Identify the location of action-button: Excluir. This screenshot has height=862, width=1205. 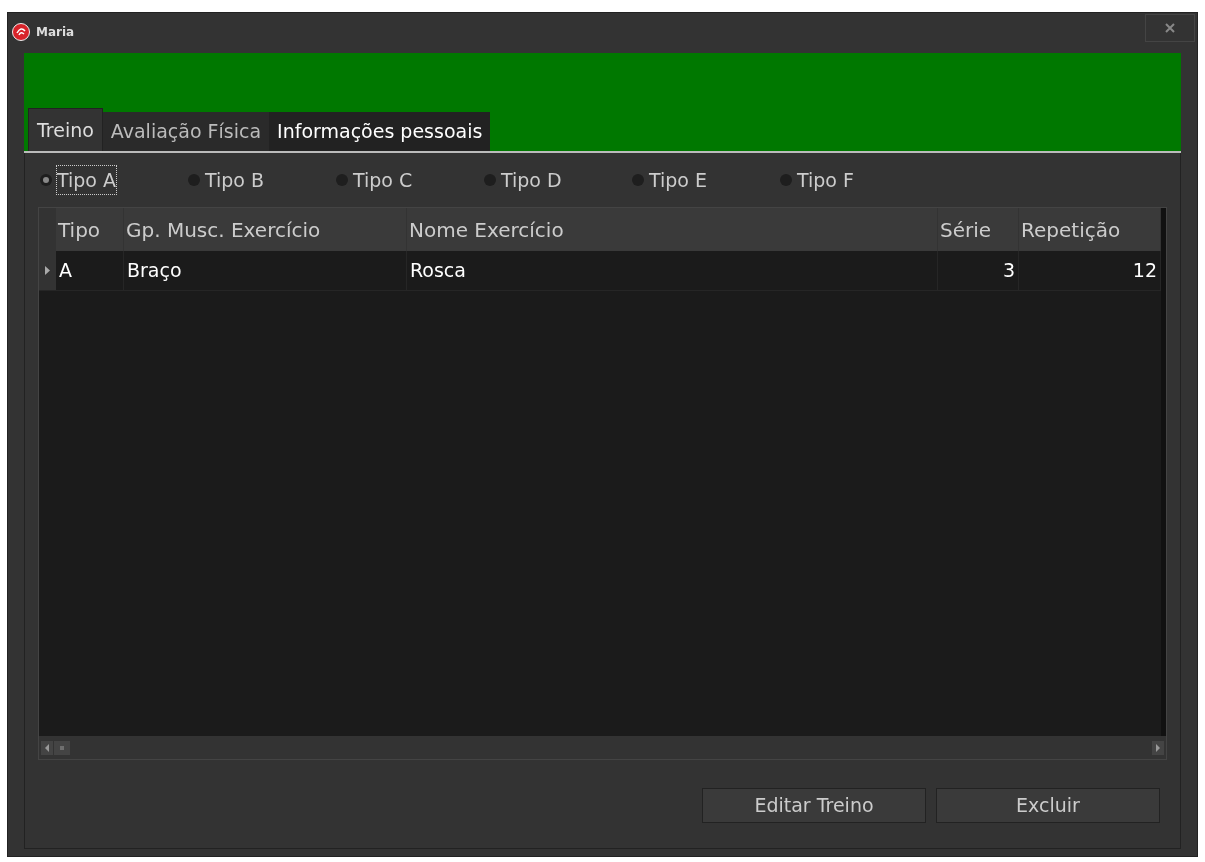
(1048, 805).